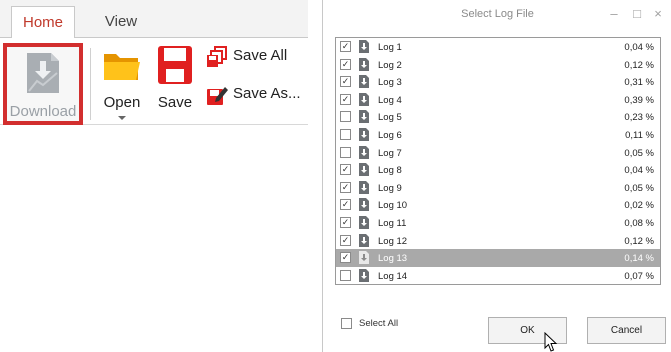 Image resolution: width=671 pixels, height=352 pixels. Describe the element at coordinates (393, 259) in the screenshot. I see `log-name: Log 13` at that location.